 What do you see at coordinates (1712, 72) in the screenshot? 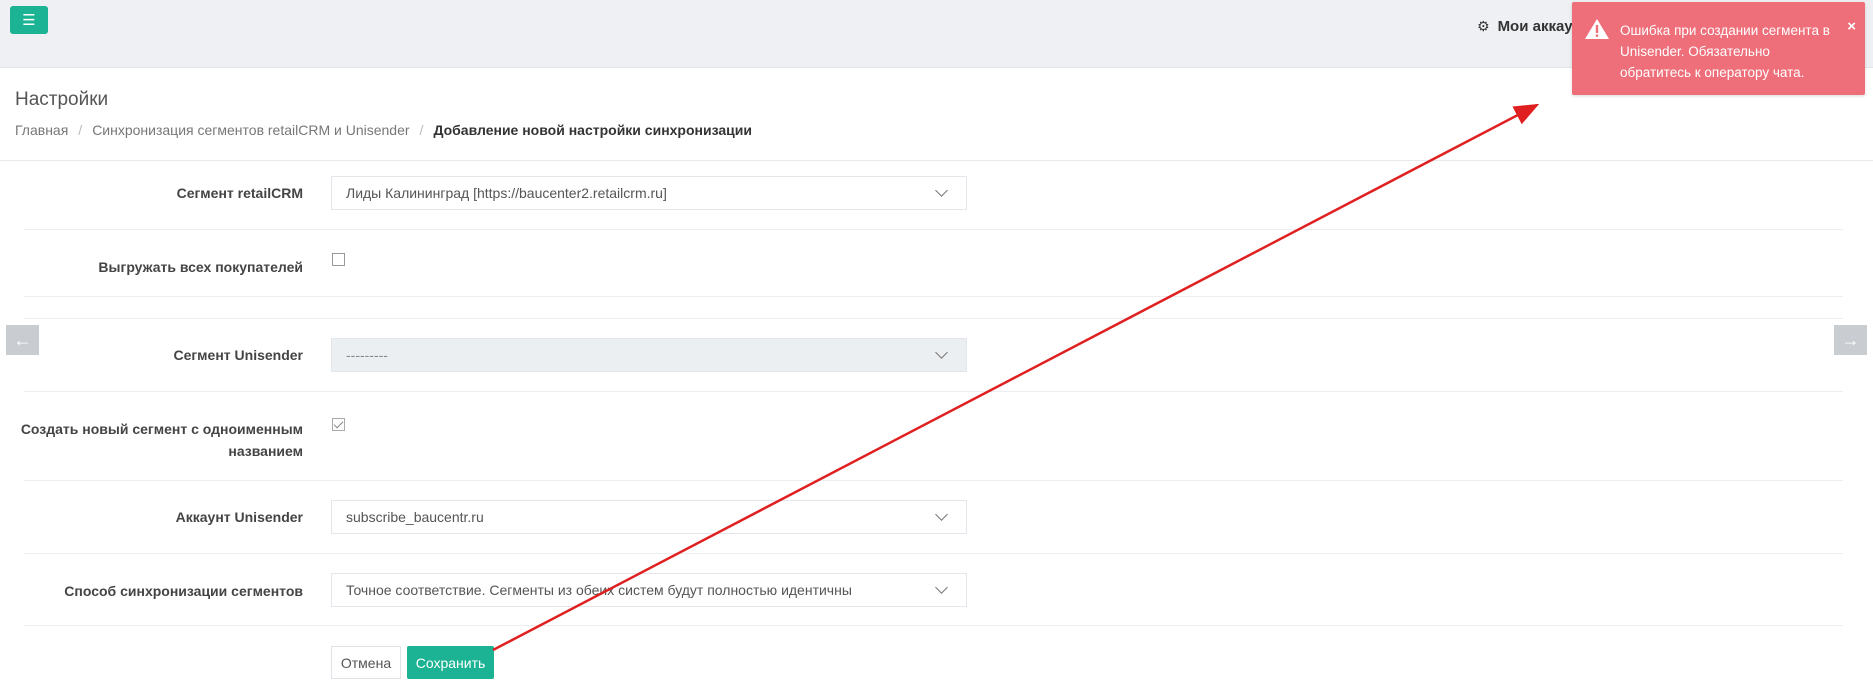
I see `toast-message-line: обратитесь к оператору чата.` at bounding box center [1712, 72].